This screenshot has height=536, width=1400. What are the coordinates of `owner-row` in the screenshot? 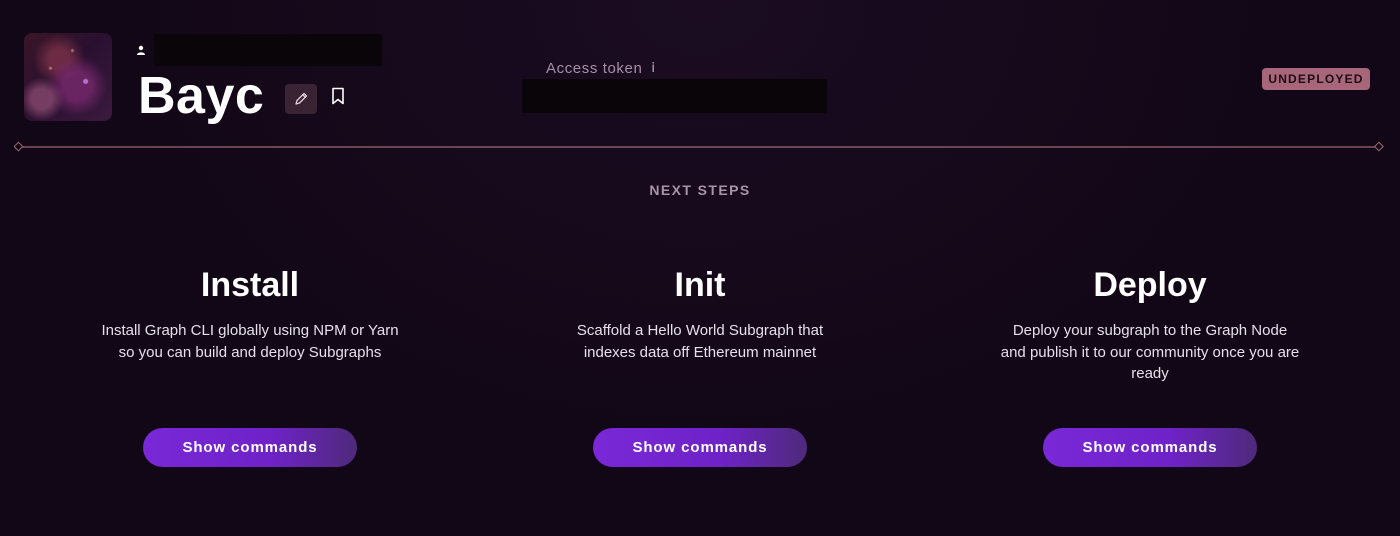 It's located at (259, 50).